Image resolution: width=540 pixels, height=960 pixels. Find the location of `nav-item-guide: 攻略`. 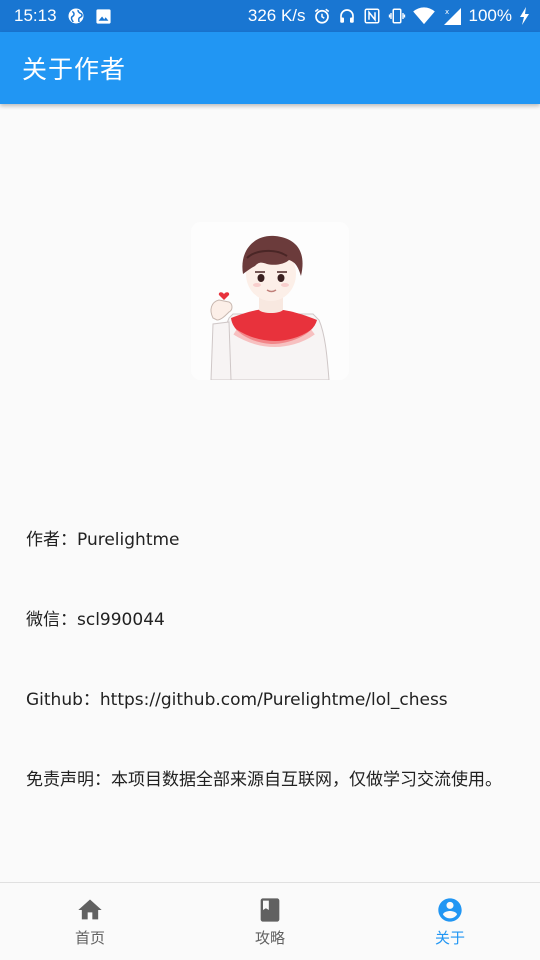

nav-item-guide: 攻略 is located at coordinates (270, 921).